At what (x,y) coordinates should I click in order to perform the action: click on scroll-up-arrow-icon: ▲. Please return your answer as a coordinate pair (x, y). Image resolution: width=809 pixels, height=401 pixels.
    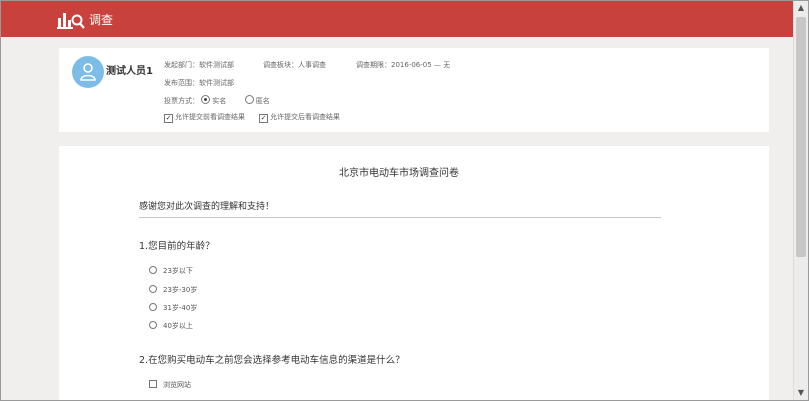
    Looking at the image, I should click on (801, 8).